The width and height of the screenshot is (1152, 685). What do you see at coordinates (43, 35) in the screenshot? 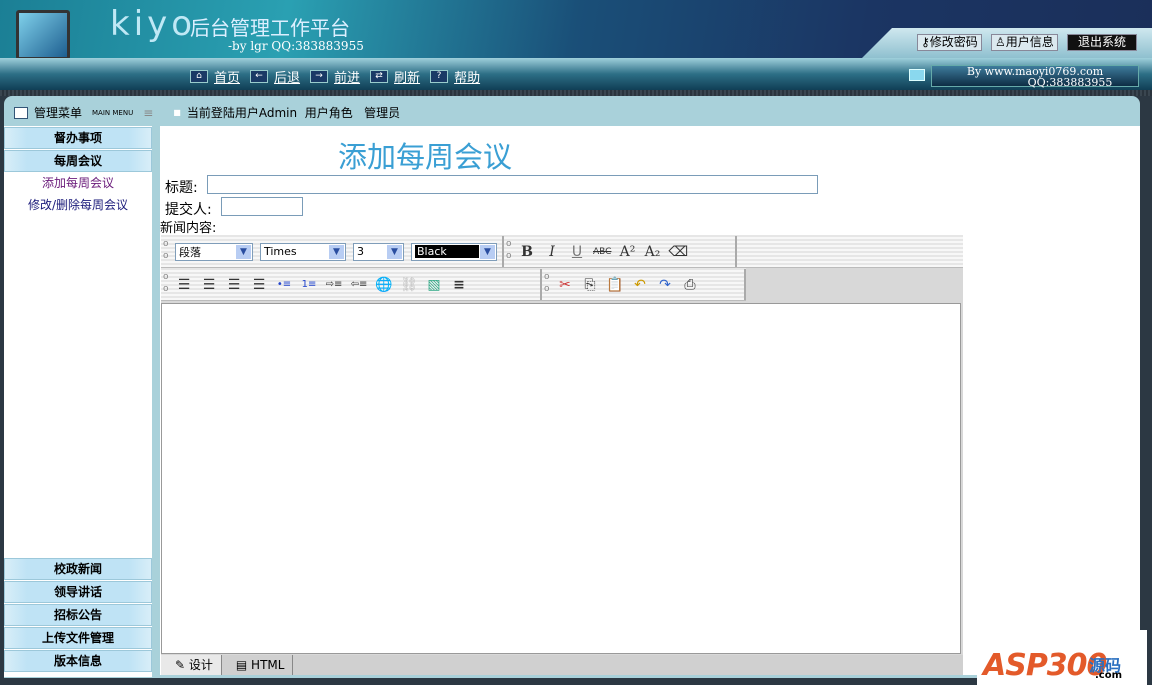
I see `monitor-logo-icon` at bounding box center [43, 35].